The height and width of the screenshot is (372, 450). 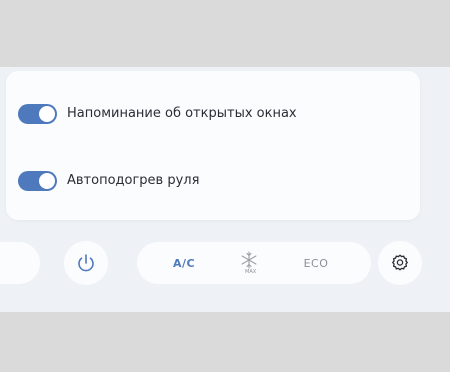 I want to click on climate-controls: A/C MAX ECO, so click(x=254, y=263).